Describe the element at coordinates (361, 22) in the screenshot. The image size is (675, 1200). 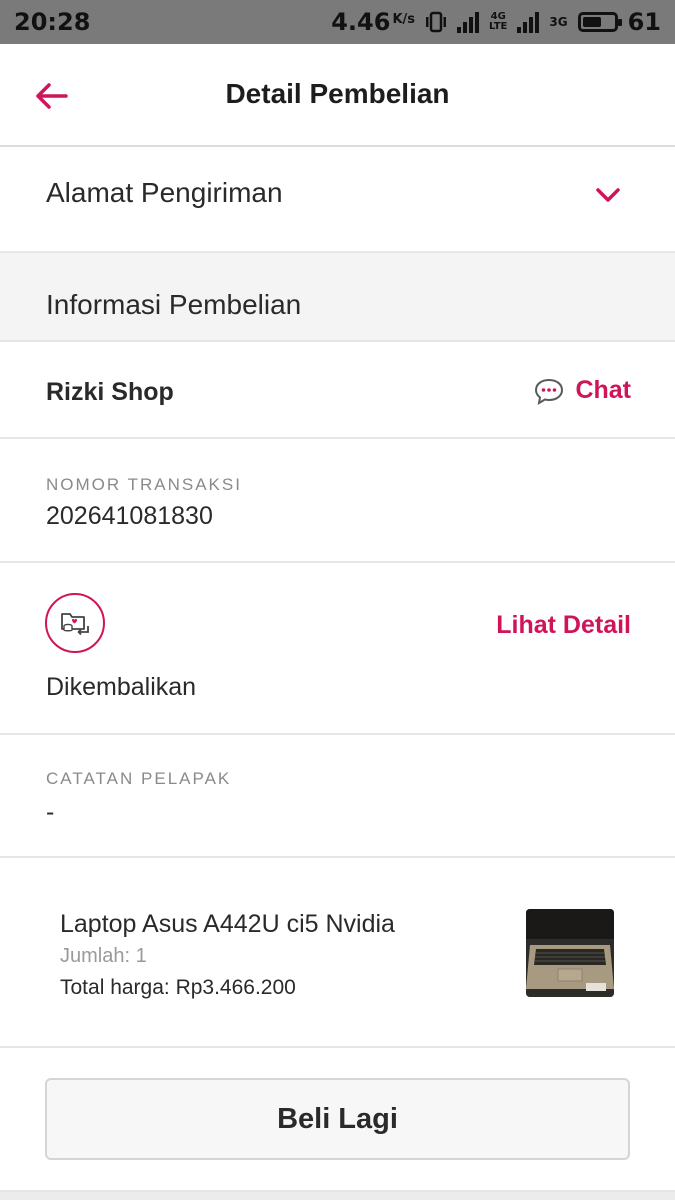
I see `network-speed-value: 4.46` at that location.